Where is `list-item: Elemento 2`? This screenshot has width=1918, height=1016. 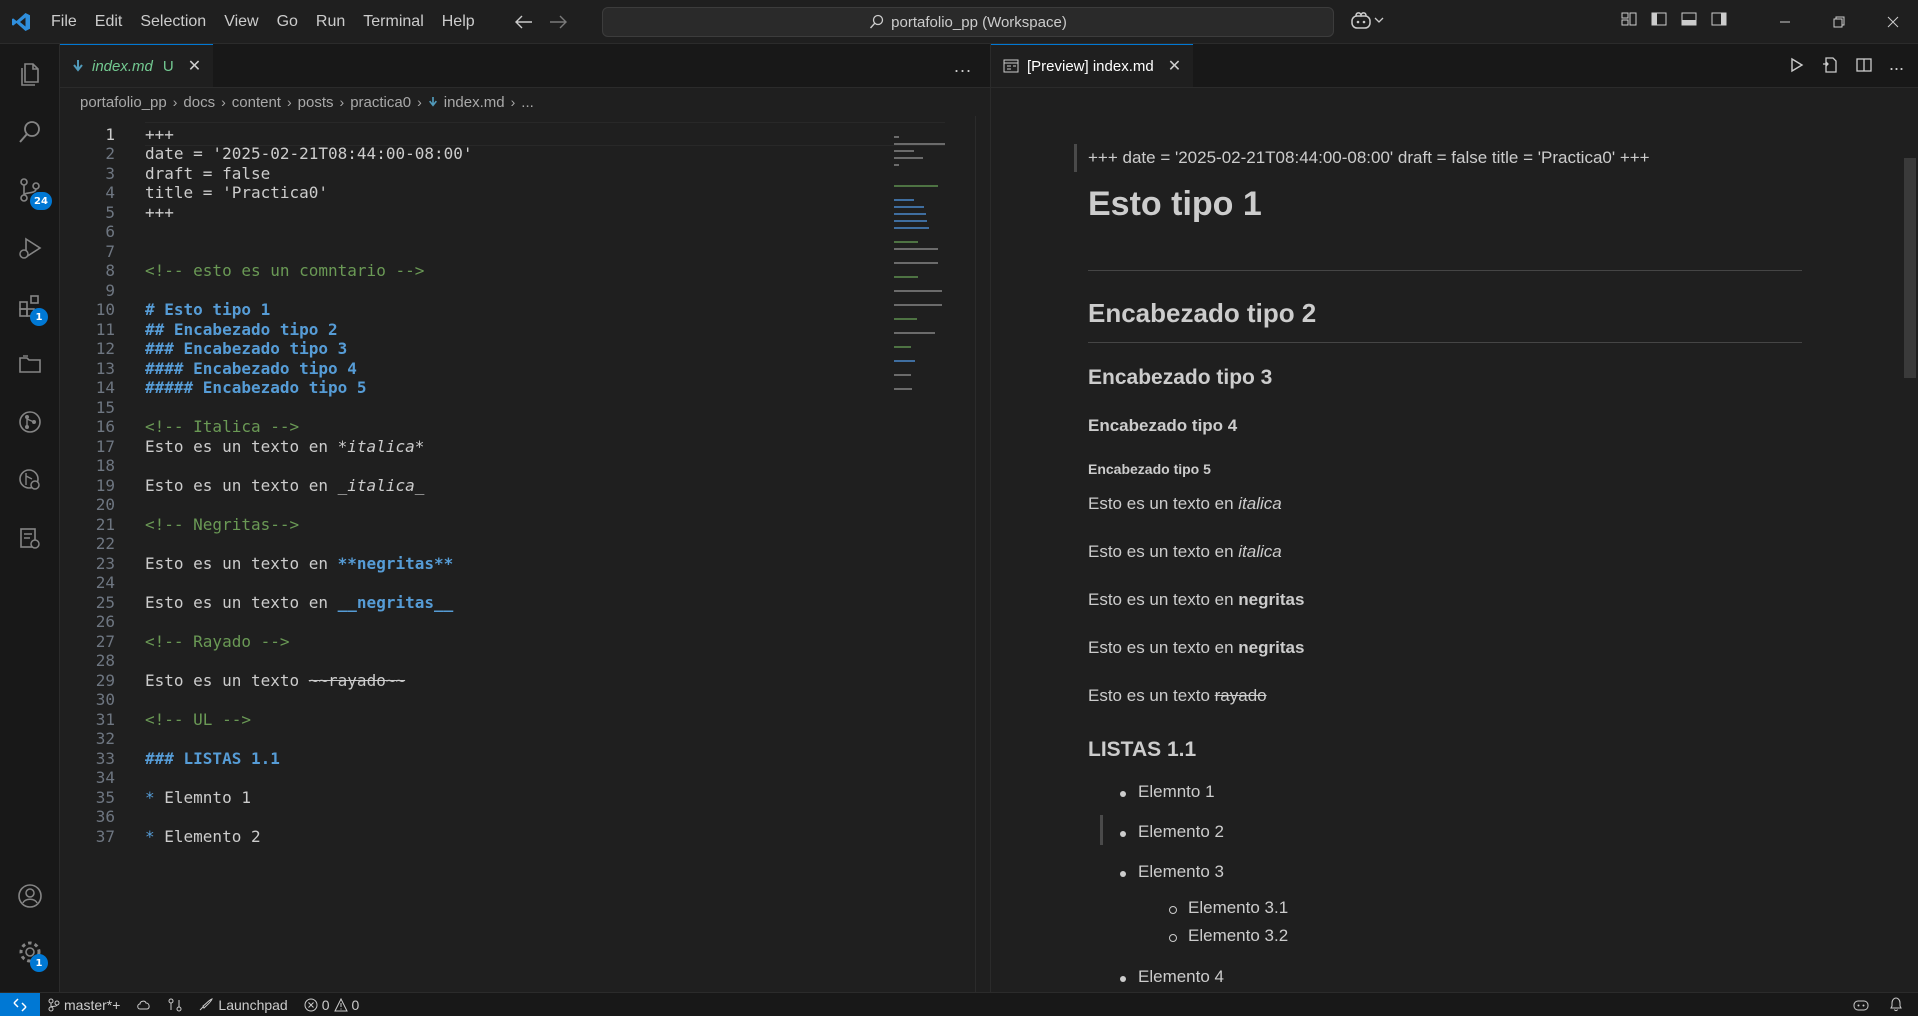
list-item: Elemento 2 is located at coordinates (1181, 831).